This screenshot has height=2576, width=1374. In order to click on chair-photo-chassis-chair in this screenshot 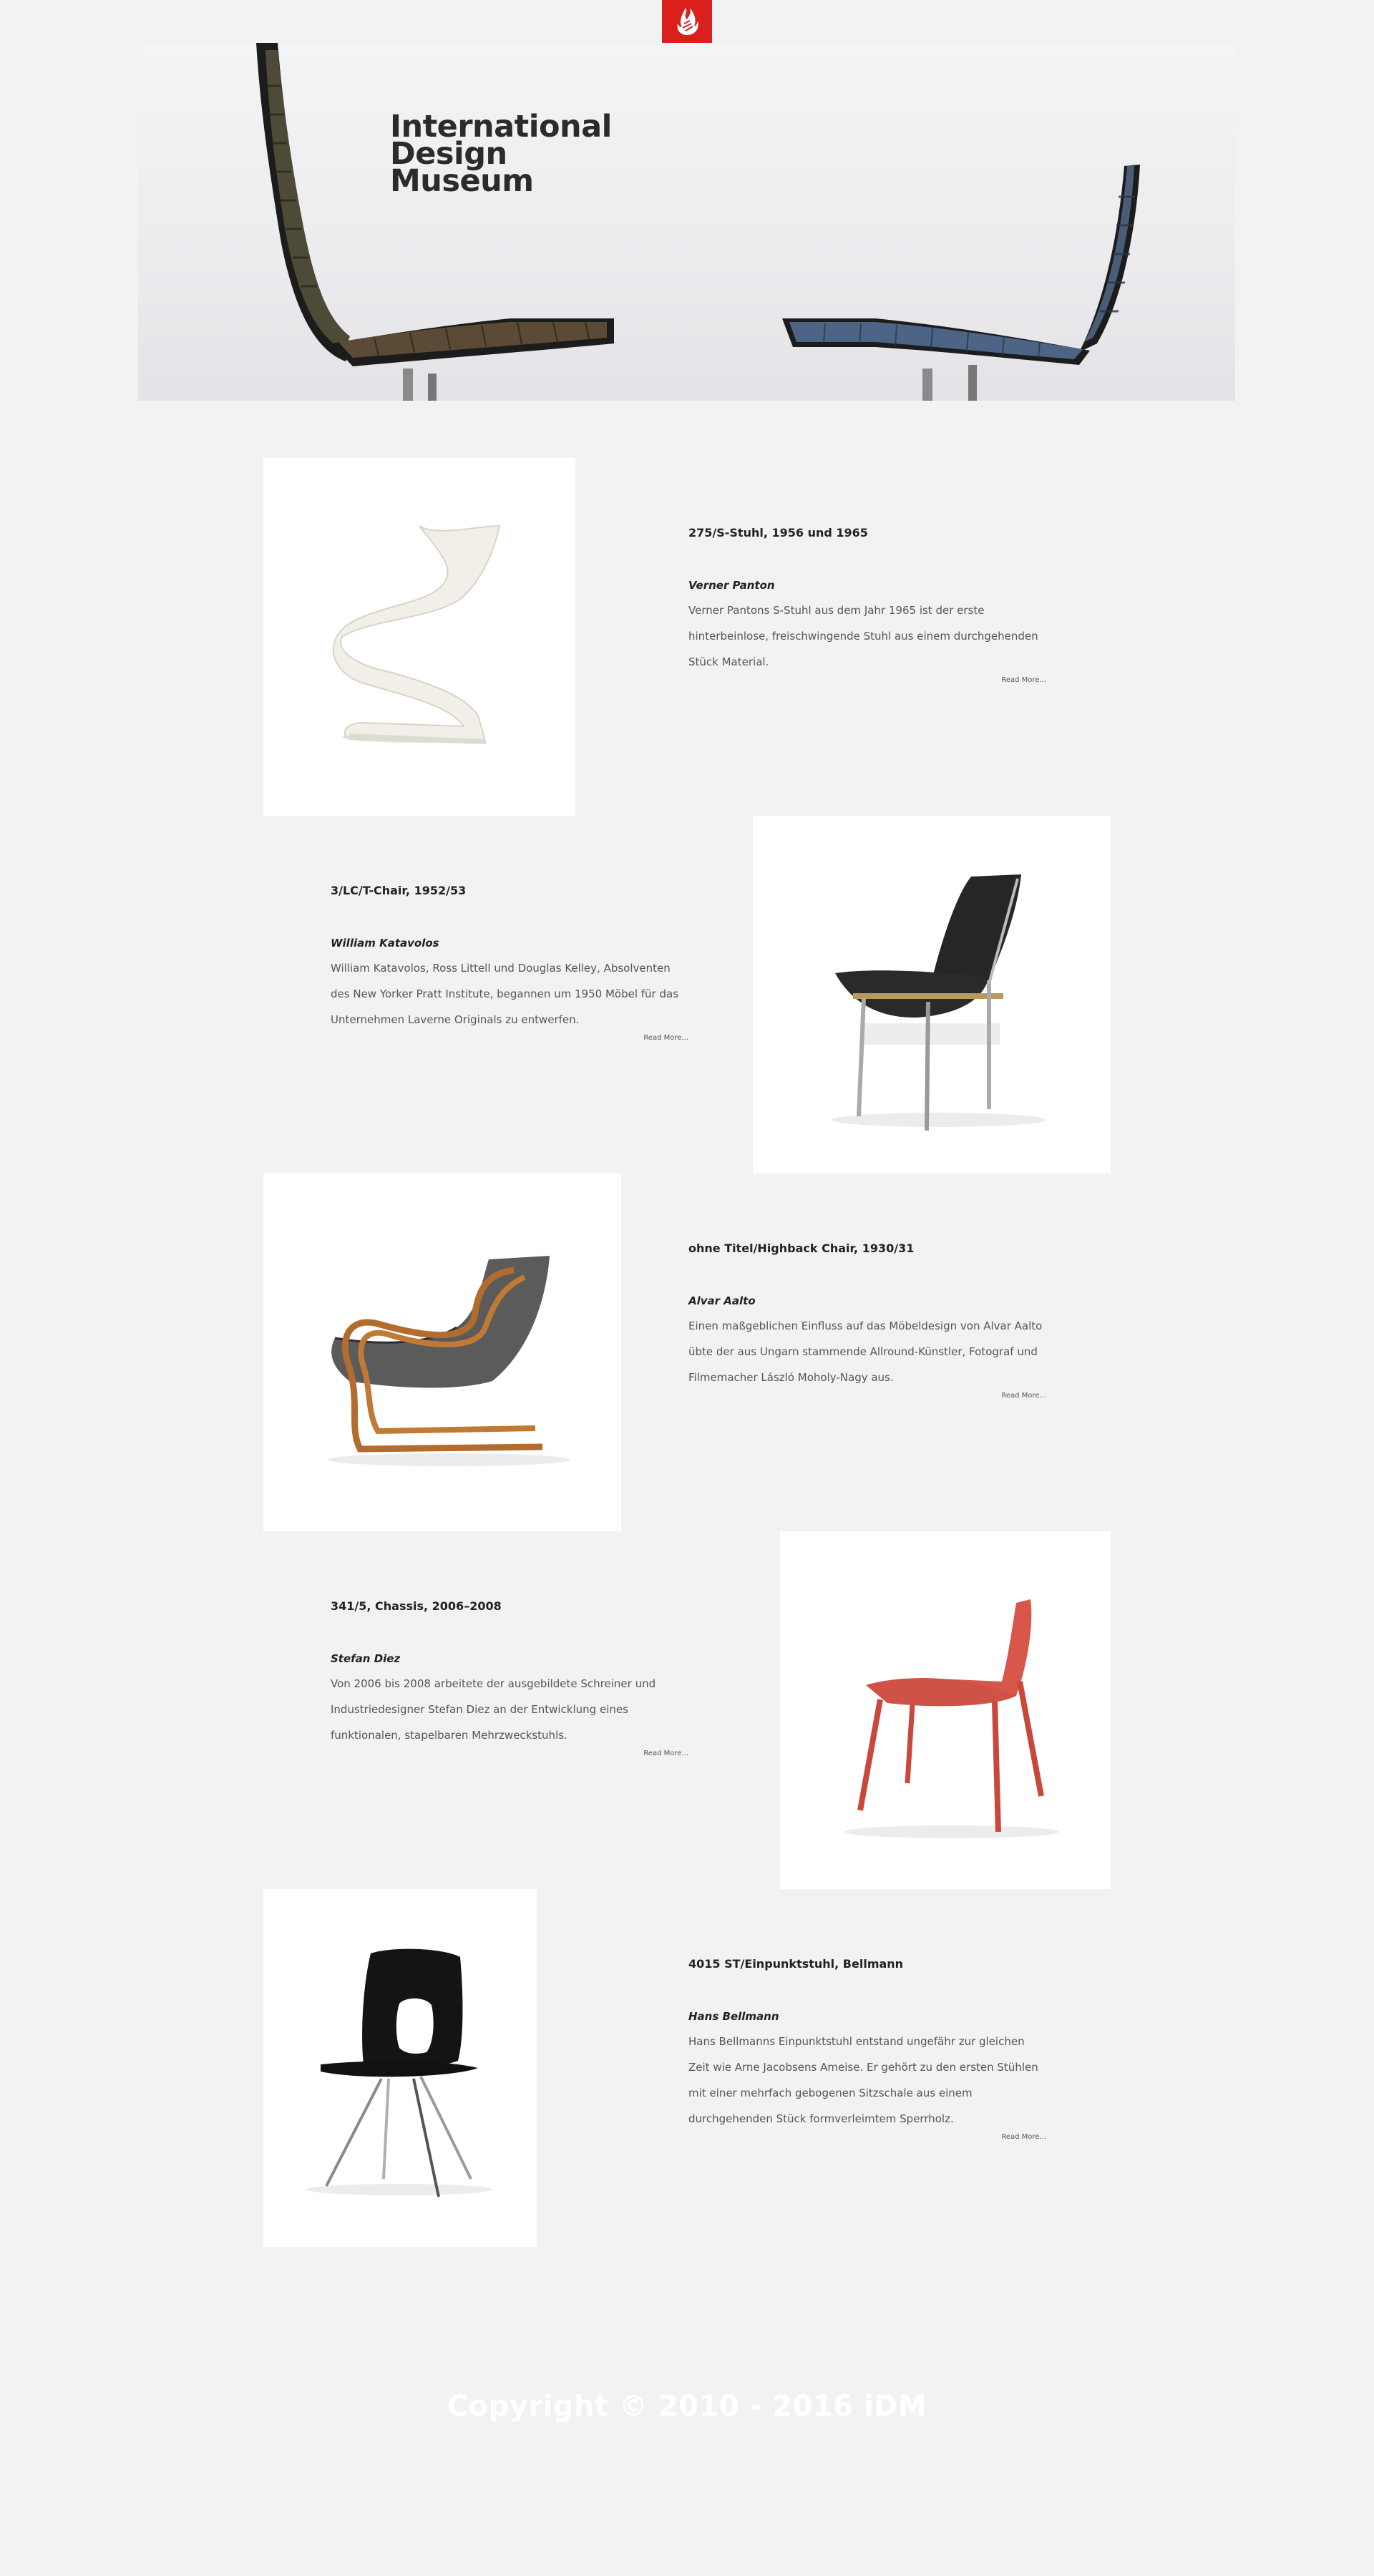, I will do `click(945, 1710)`.